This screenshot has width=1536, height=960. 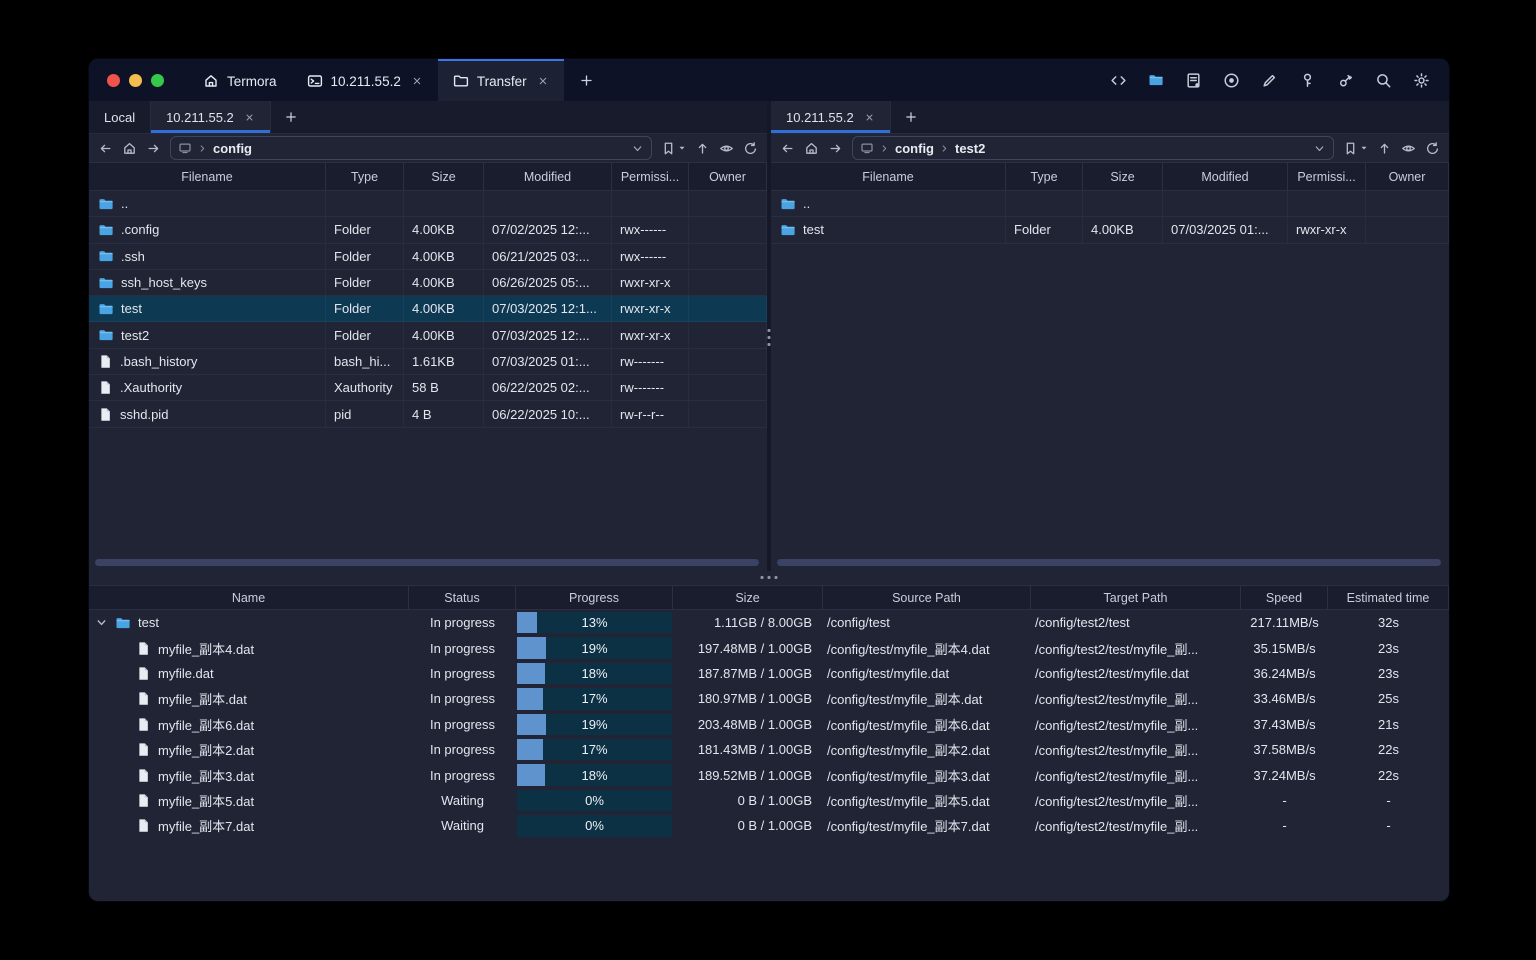 What do you see at coordinates (500, 80) in the screenshot?
I see `window-tab-transfer: Transfer` at bounding box center [500, 80].